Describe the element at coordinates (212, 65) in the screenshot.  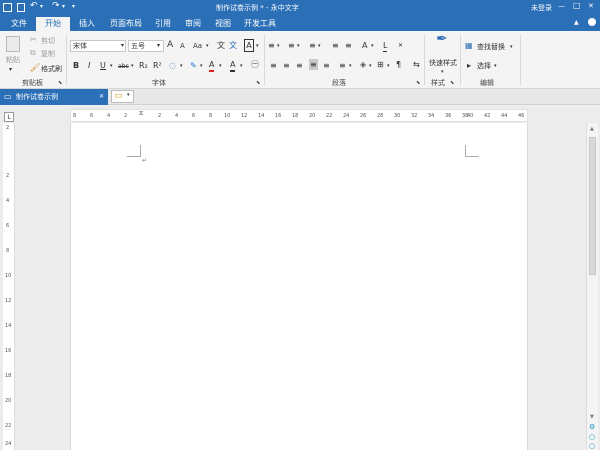
I see `font-color-icon: A` at that location.